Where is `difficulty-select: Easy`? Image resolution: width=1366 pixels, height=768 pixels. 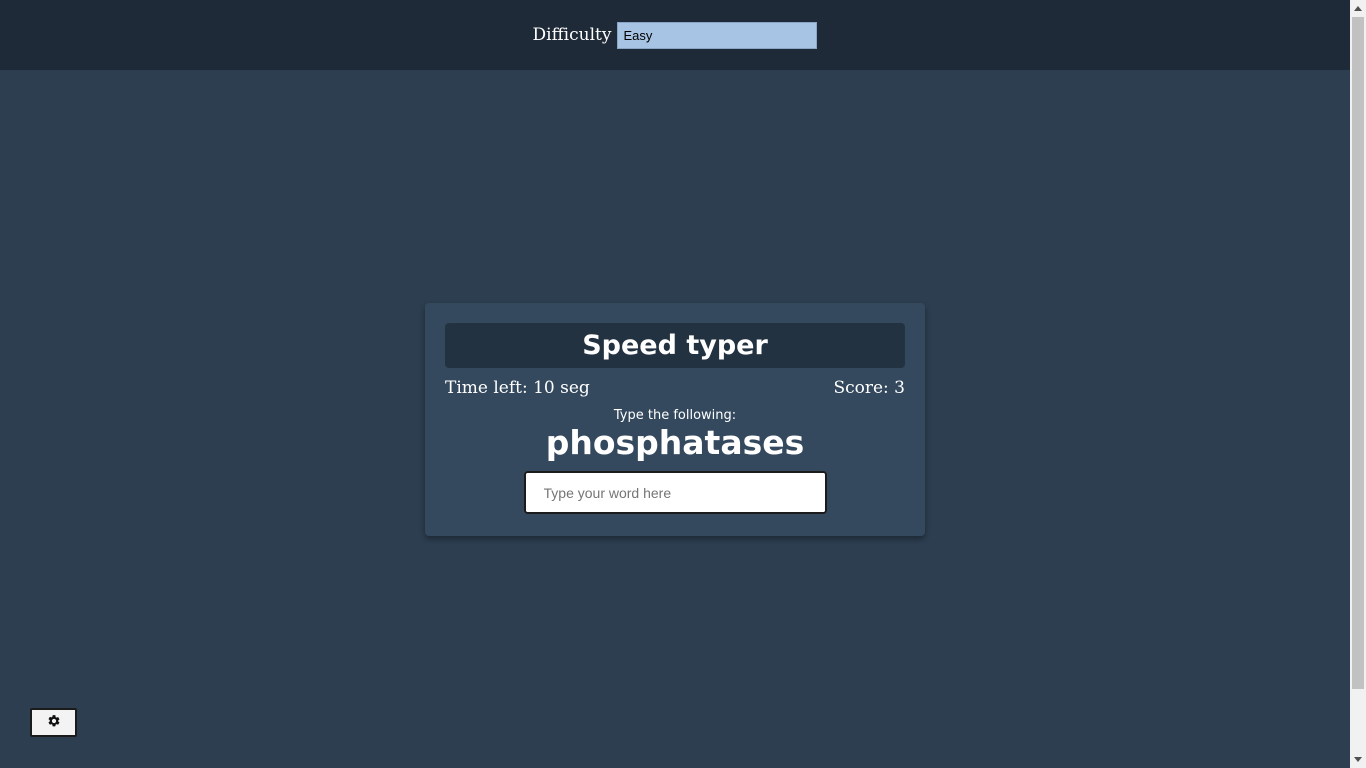
difficulty-select: Easy is located at coordinates (717, 35).